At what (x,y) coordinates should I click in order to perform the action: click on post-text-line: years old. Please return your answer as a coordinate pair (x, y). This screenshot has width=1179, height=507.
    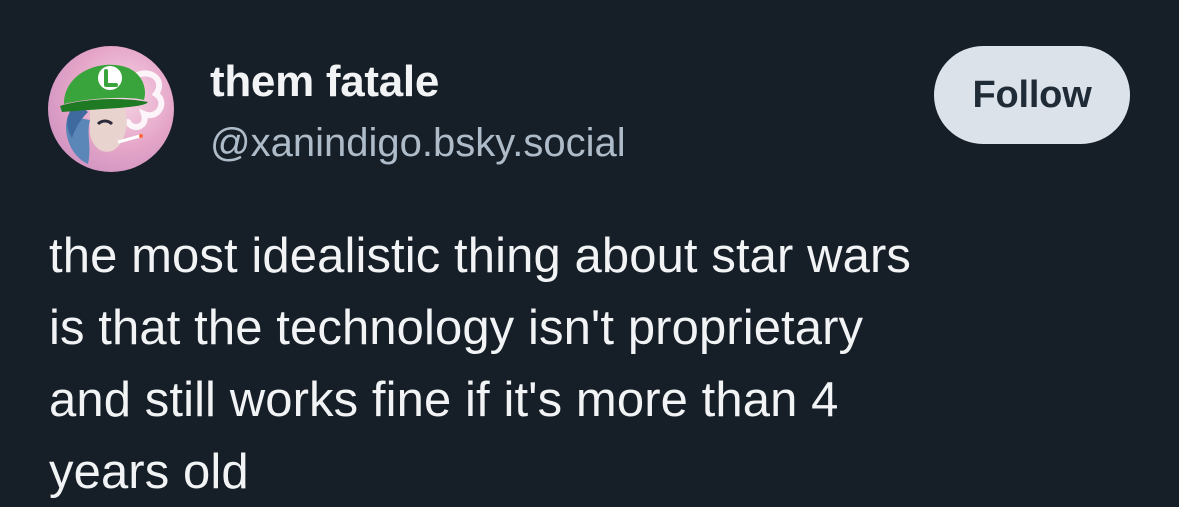
    Looking at the image, I should click on (149, 472).